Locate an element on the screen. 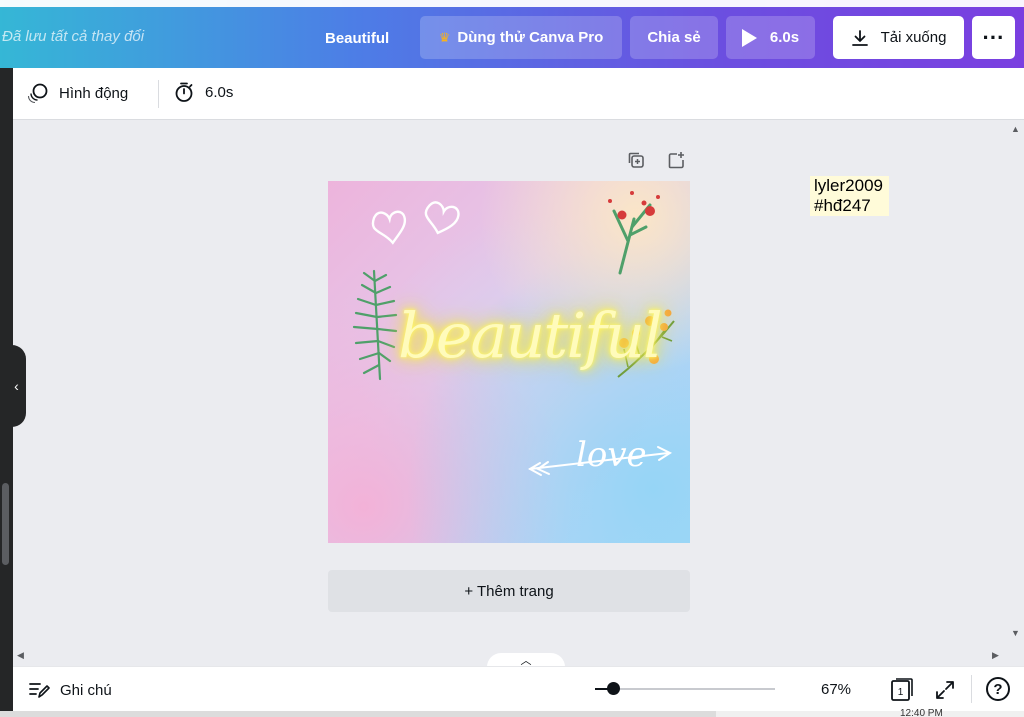  chevron-left-icon: ‹ is located at coordinates (16, 386).